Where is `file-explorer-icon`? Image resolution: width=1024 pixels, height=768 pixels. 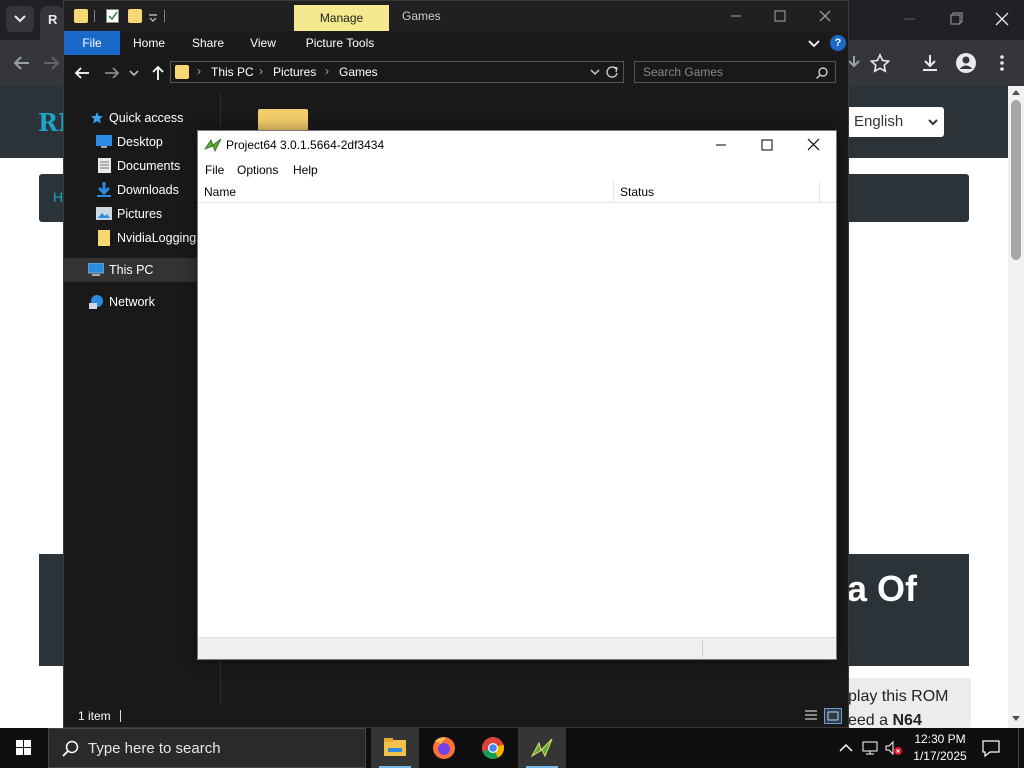 file-explorer-icon is located at coordinates (395, 747).